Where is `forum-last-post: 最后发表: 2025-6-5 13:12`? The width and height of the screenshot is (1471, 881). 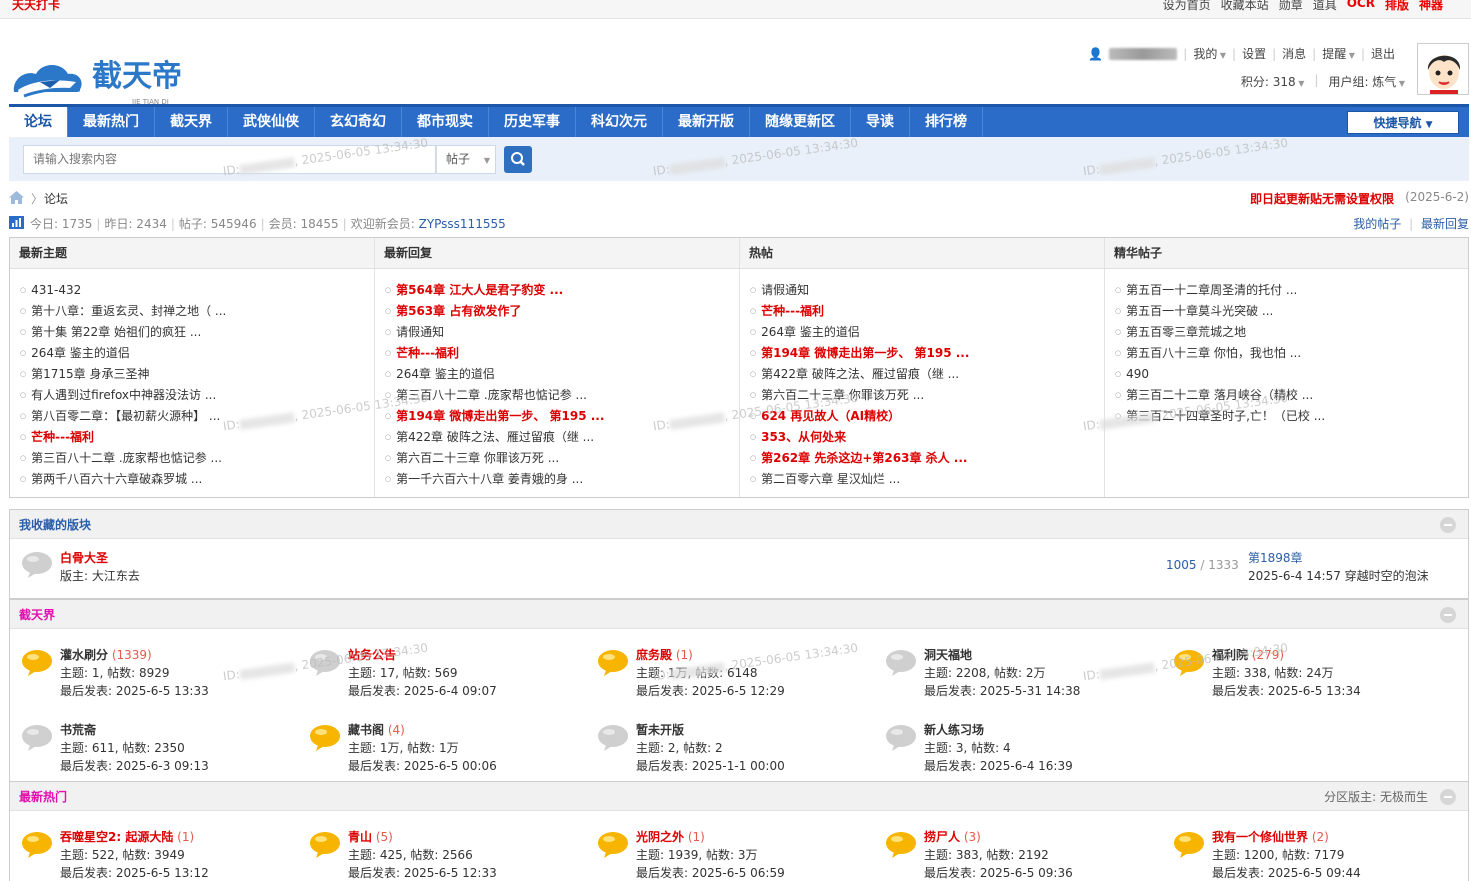 forum-last-post: 最后发表: 2025-6-5 13:12 is located at coordinates (134, 872).